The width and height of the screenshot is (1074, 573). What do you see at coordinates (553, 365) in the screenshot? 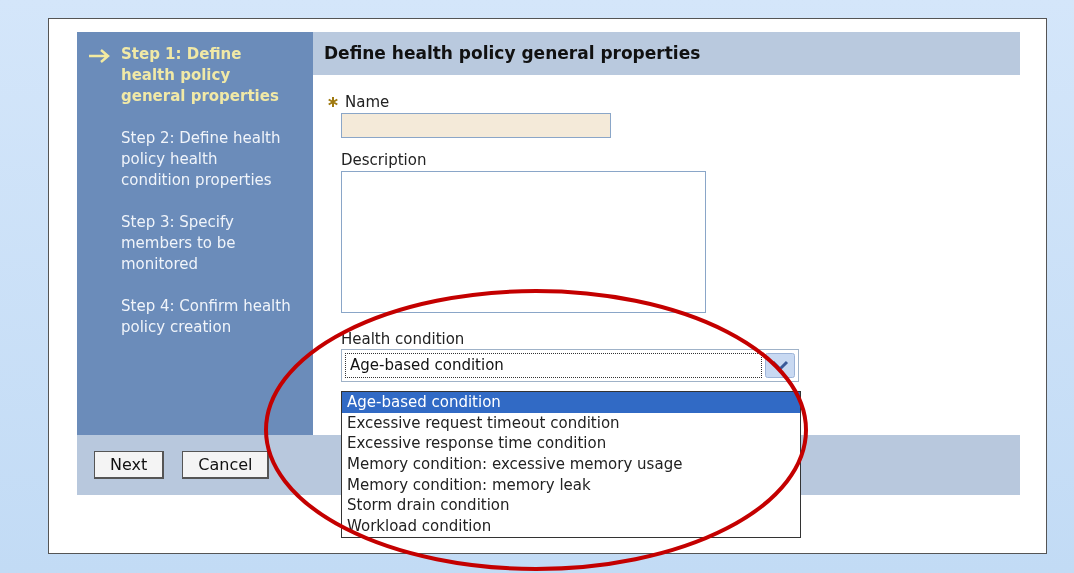
I see `select-value: Age-based condition` at bounding box center [553, 365].